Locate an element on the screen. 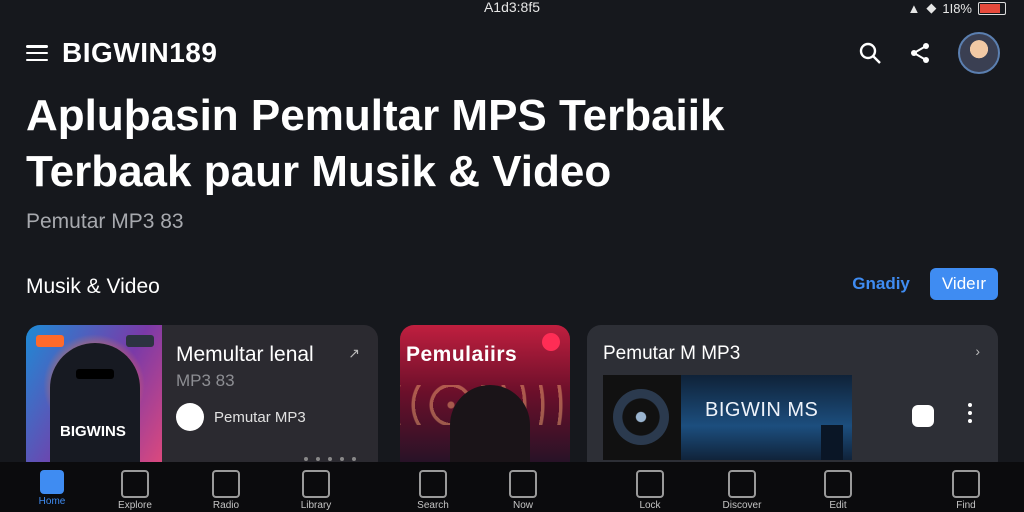 The image size is (1024, 512). nav-item: Search is located at coordinates (433, 487).